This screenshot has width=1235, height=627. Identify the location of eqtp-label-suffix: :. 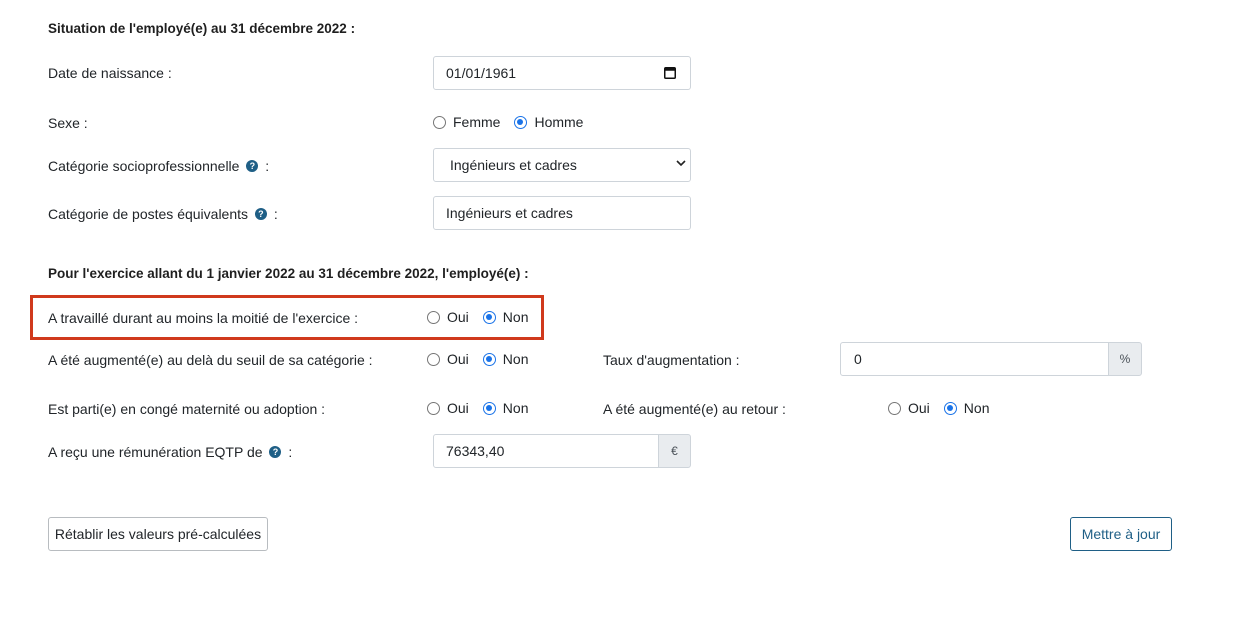
(290, 452).